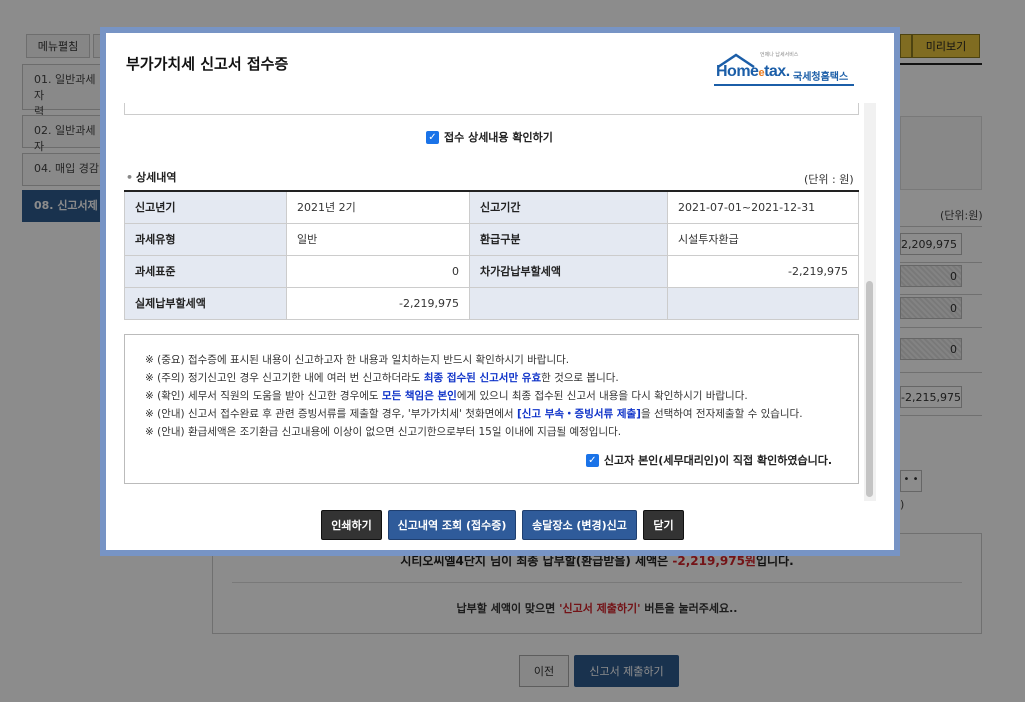 Image resolution: width=1025 pixels, height=702 pixels. I want to click on logo-tax: tax., so click(777, 71).